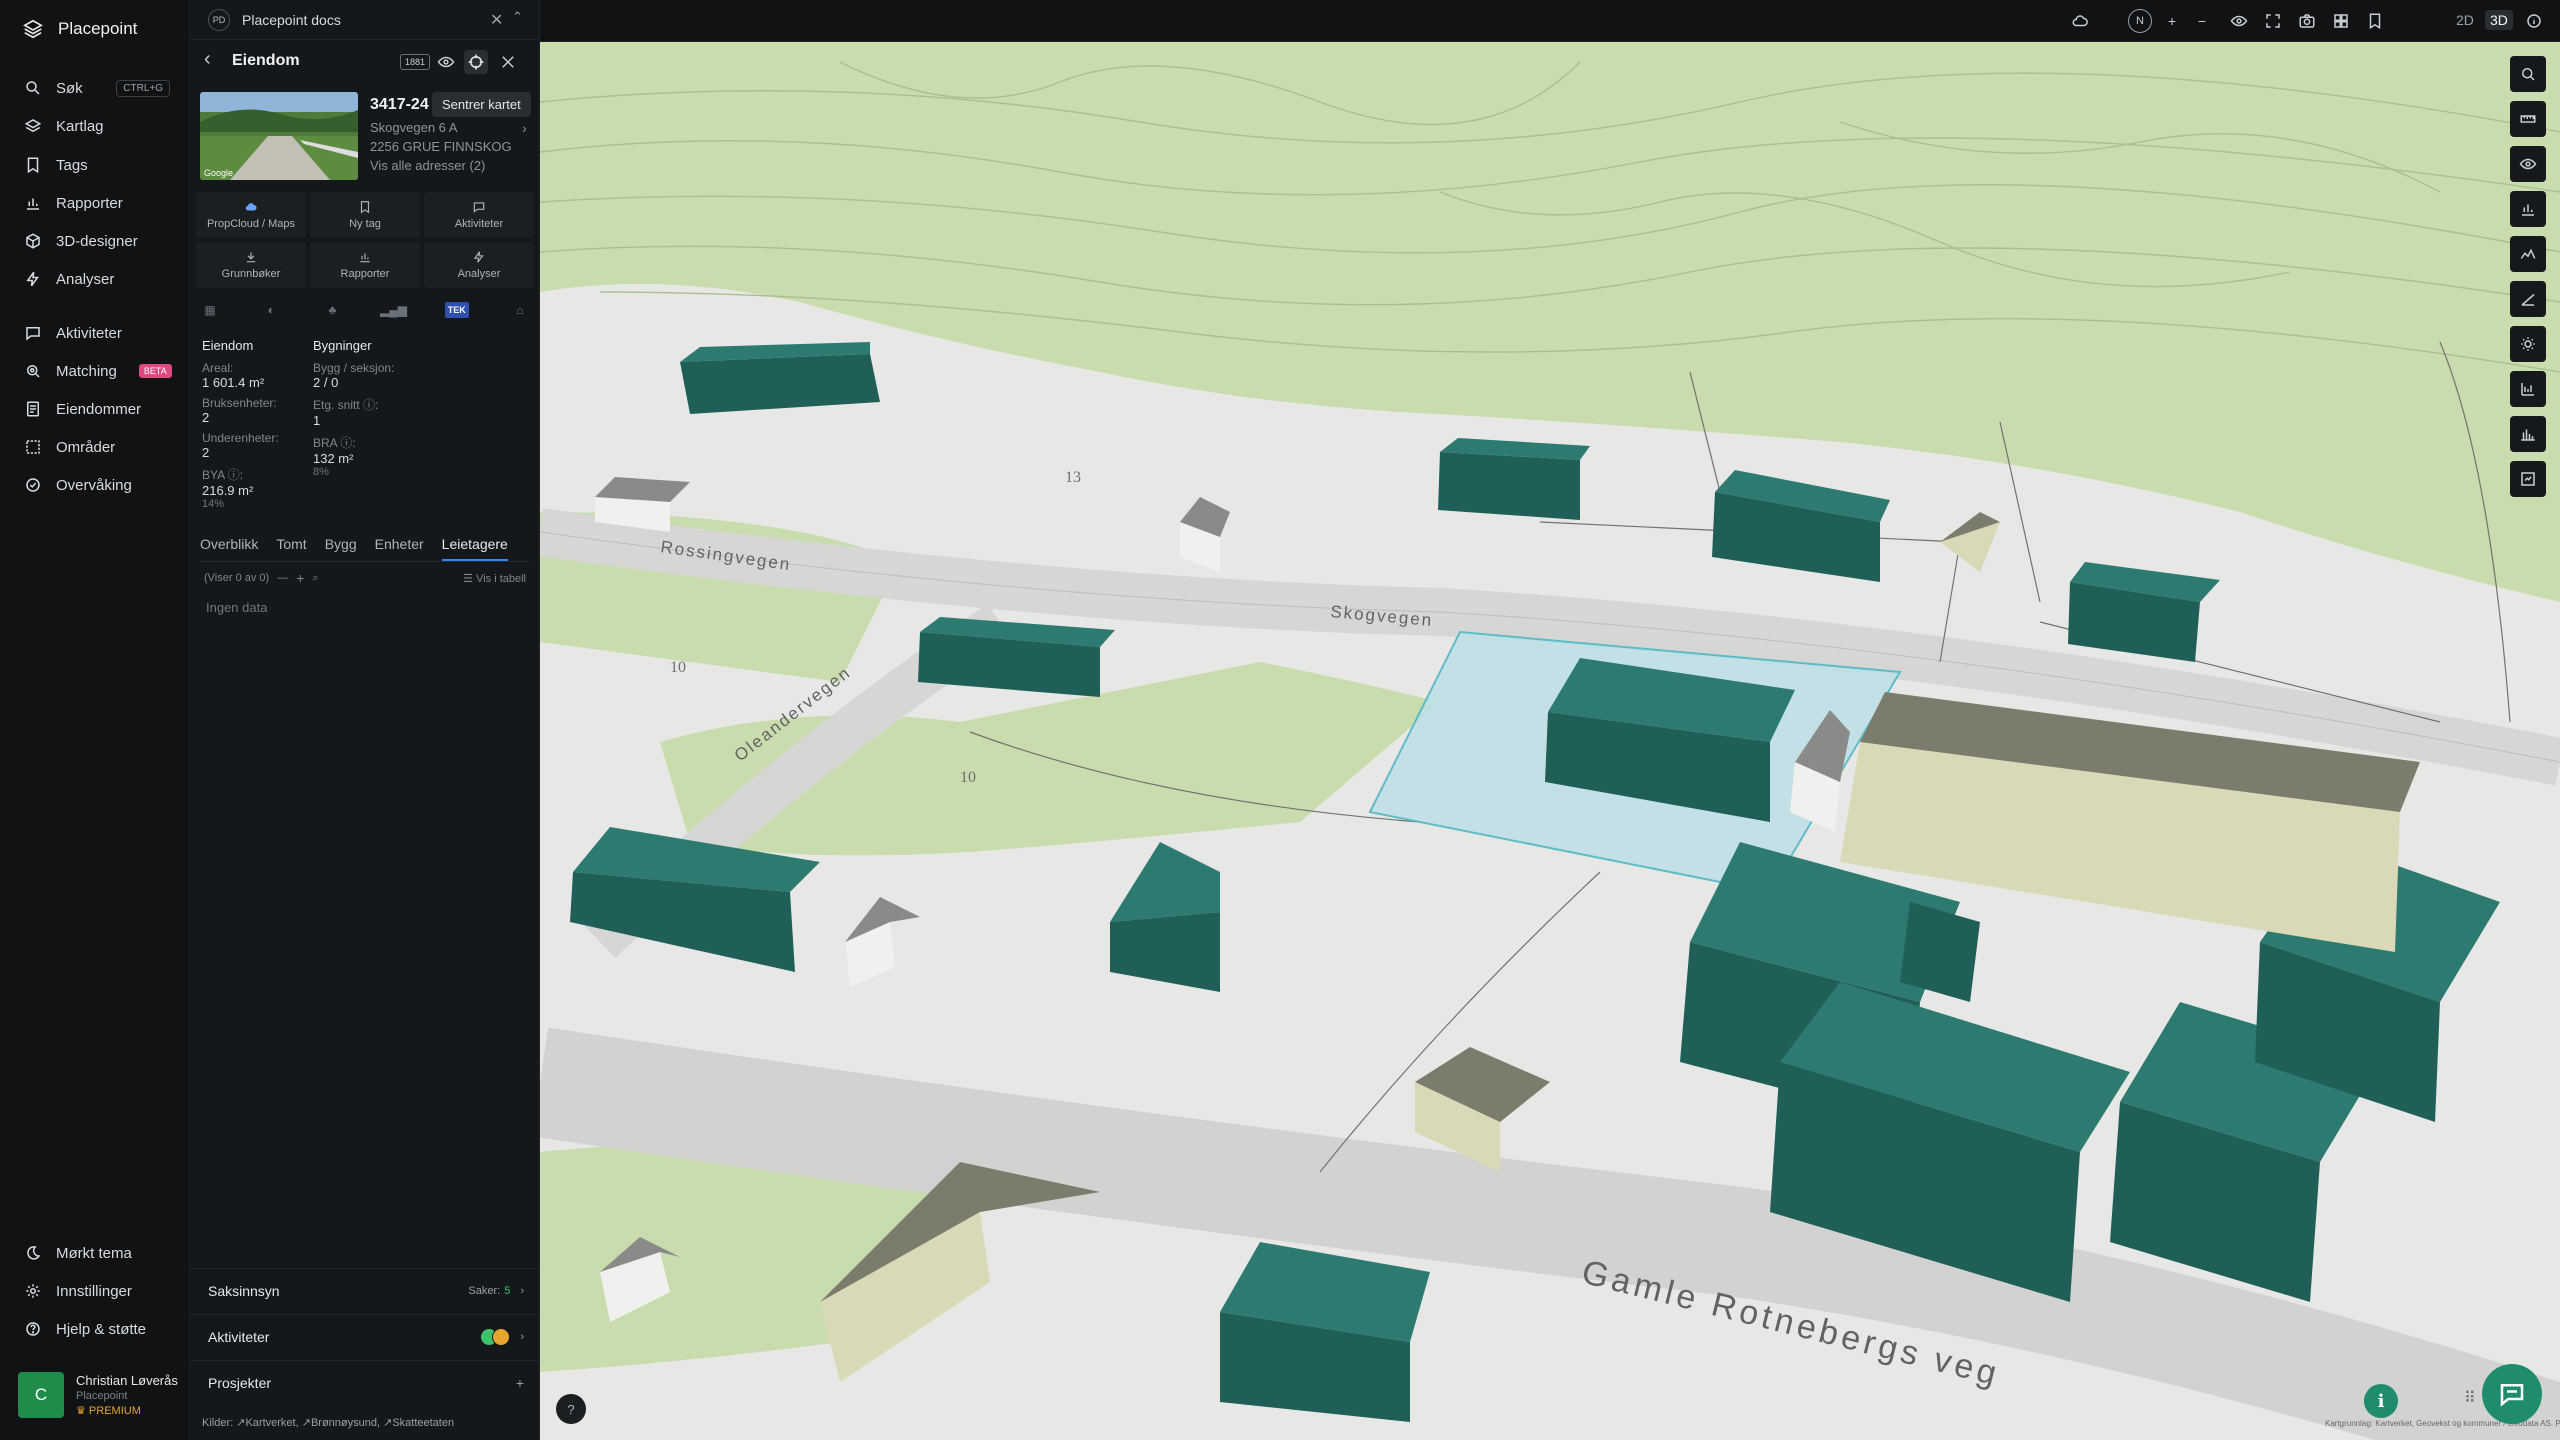 Image resolution: width=2560 pixels, height=1440 pixels. Describe the element at coordinates (476, 62) in the screenshot. I see `crosshair-icon` at that location.